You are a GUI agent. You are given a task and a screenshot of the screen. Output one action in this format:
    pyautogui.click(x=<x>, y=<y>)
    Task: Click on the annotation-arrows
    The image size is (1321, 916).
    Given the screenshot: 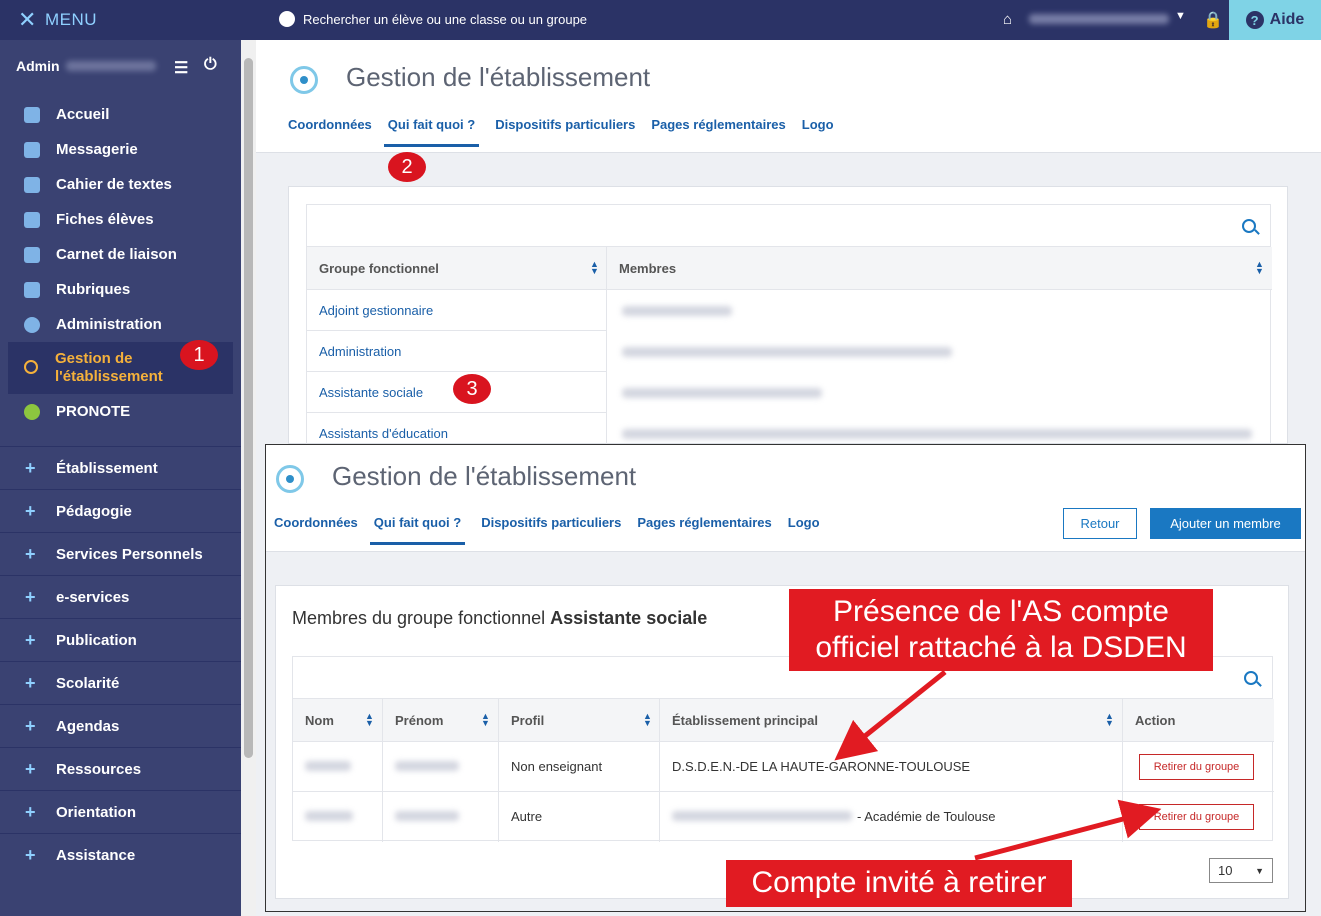 What is the action you would take?
    pyautogui.click(x=998, y=765)
    